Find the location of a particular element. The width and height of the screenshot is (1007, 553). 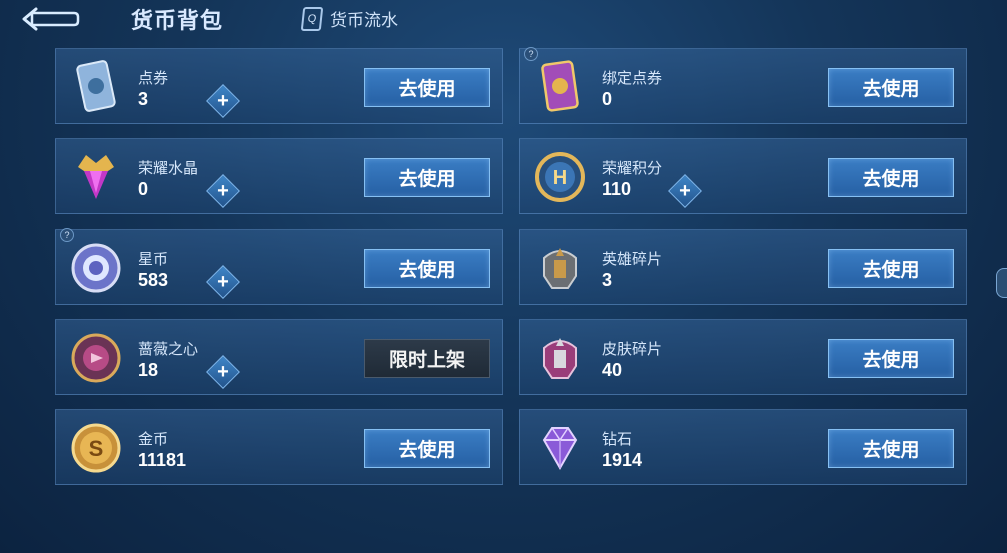

rose-heart-icon is located at coordinates (96, 358).